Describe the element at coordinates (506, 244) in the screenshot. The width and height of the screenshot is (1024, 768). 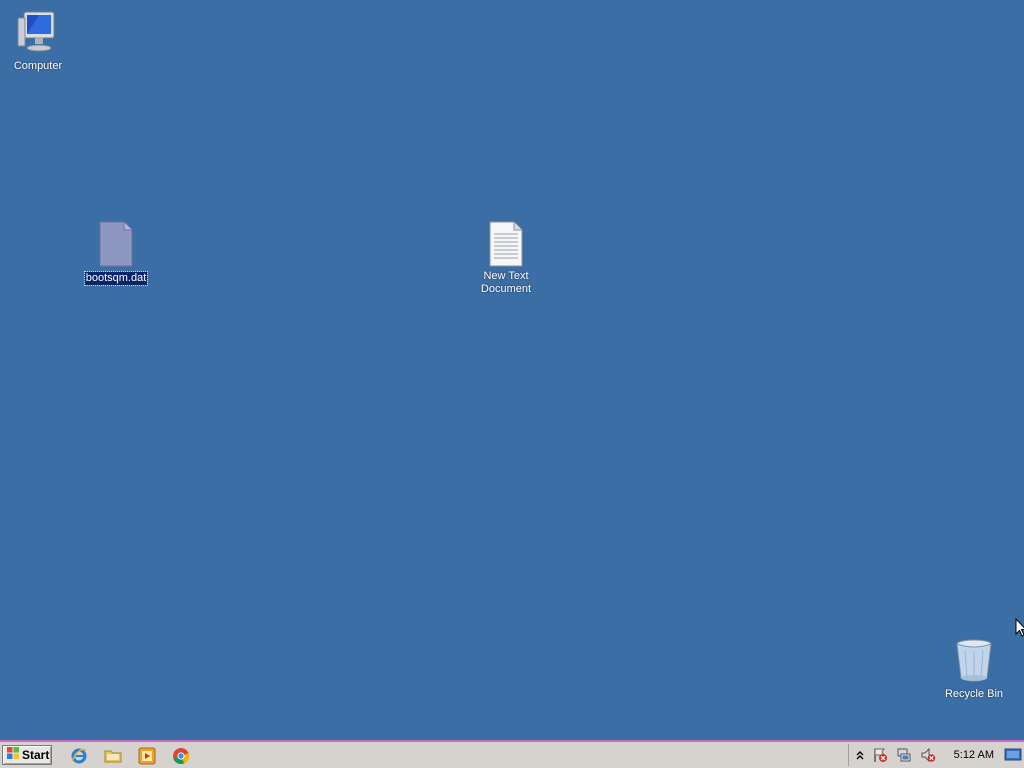
I see `text-document-icon` at that location.